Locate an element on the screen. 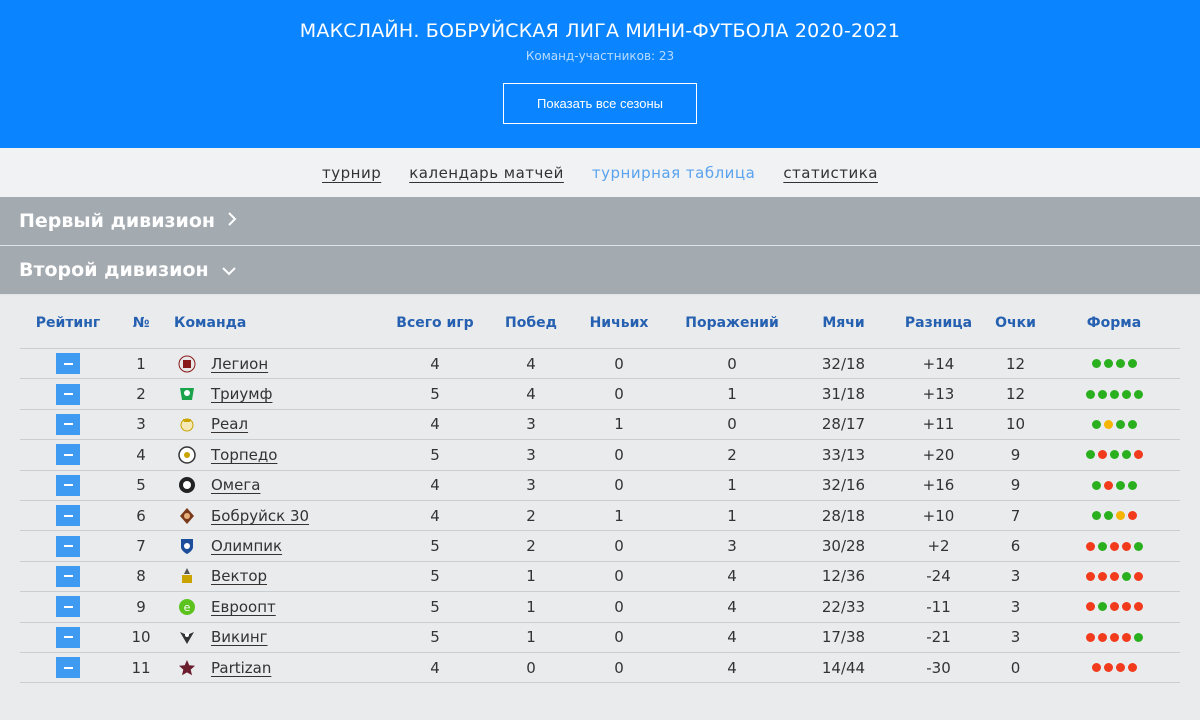 The width and height of the screenshot is (1200, 720). team-link: Евроопт is located at coordinates (243, 607).